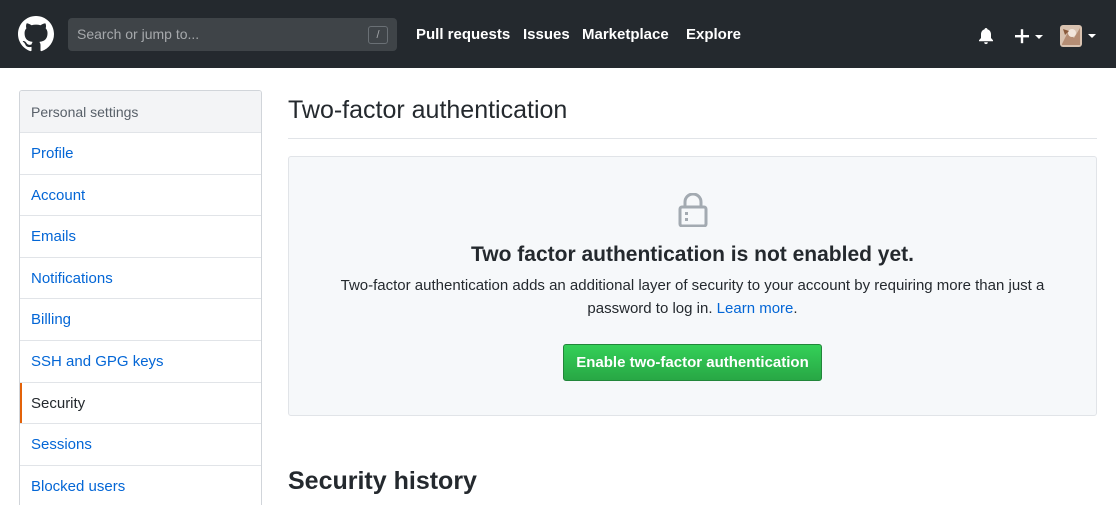  I want to click on plus-dropdown-icon, so click(1030, 36).